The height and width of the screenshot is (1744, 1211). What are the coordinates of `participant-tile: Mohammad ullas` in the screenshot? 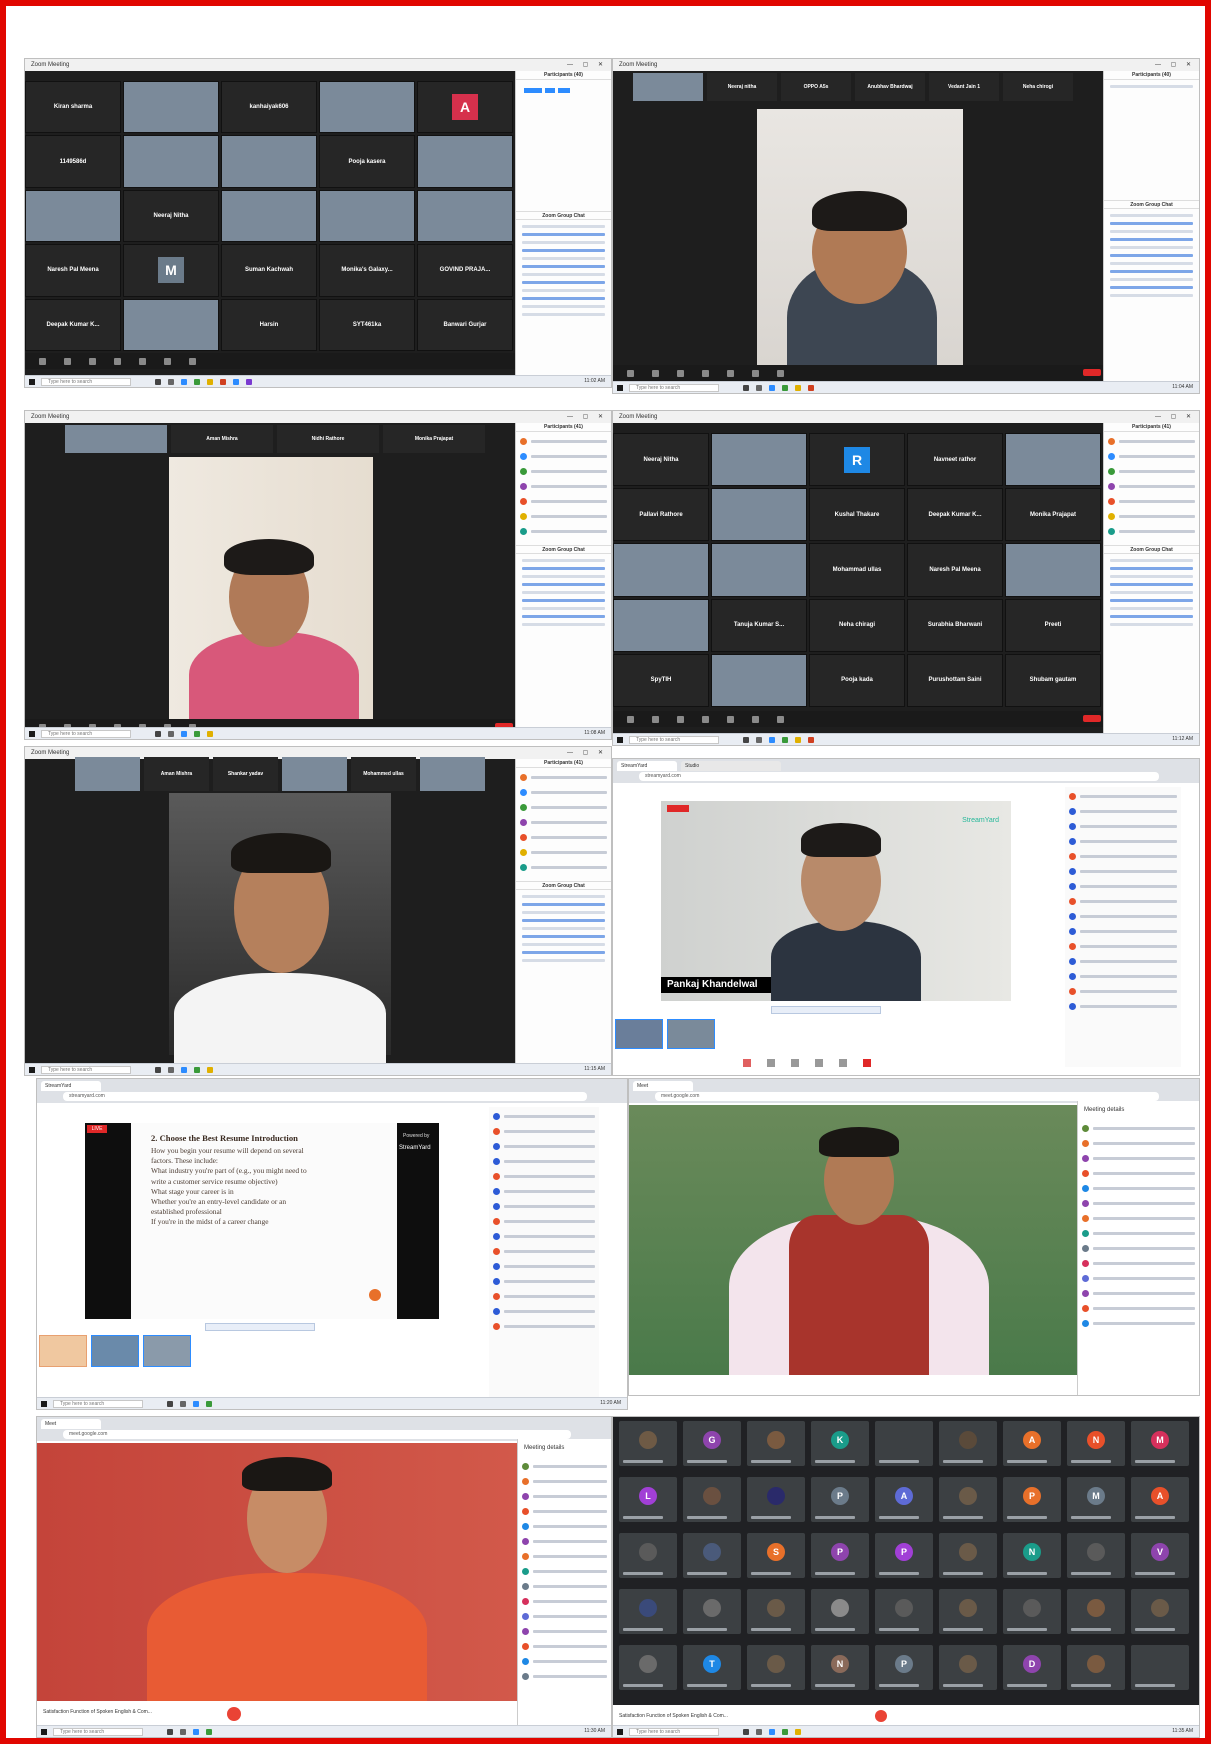 It's located at (857, 570).